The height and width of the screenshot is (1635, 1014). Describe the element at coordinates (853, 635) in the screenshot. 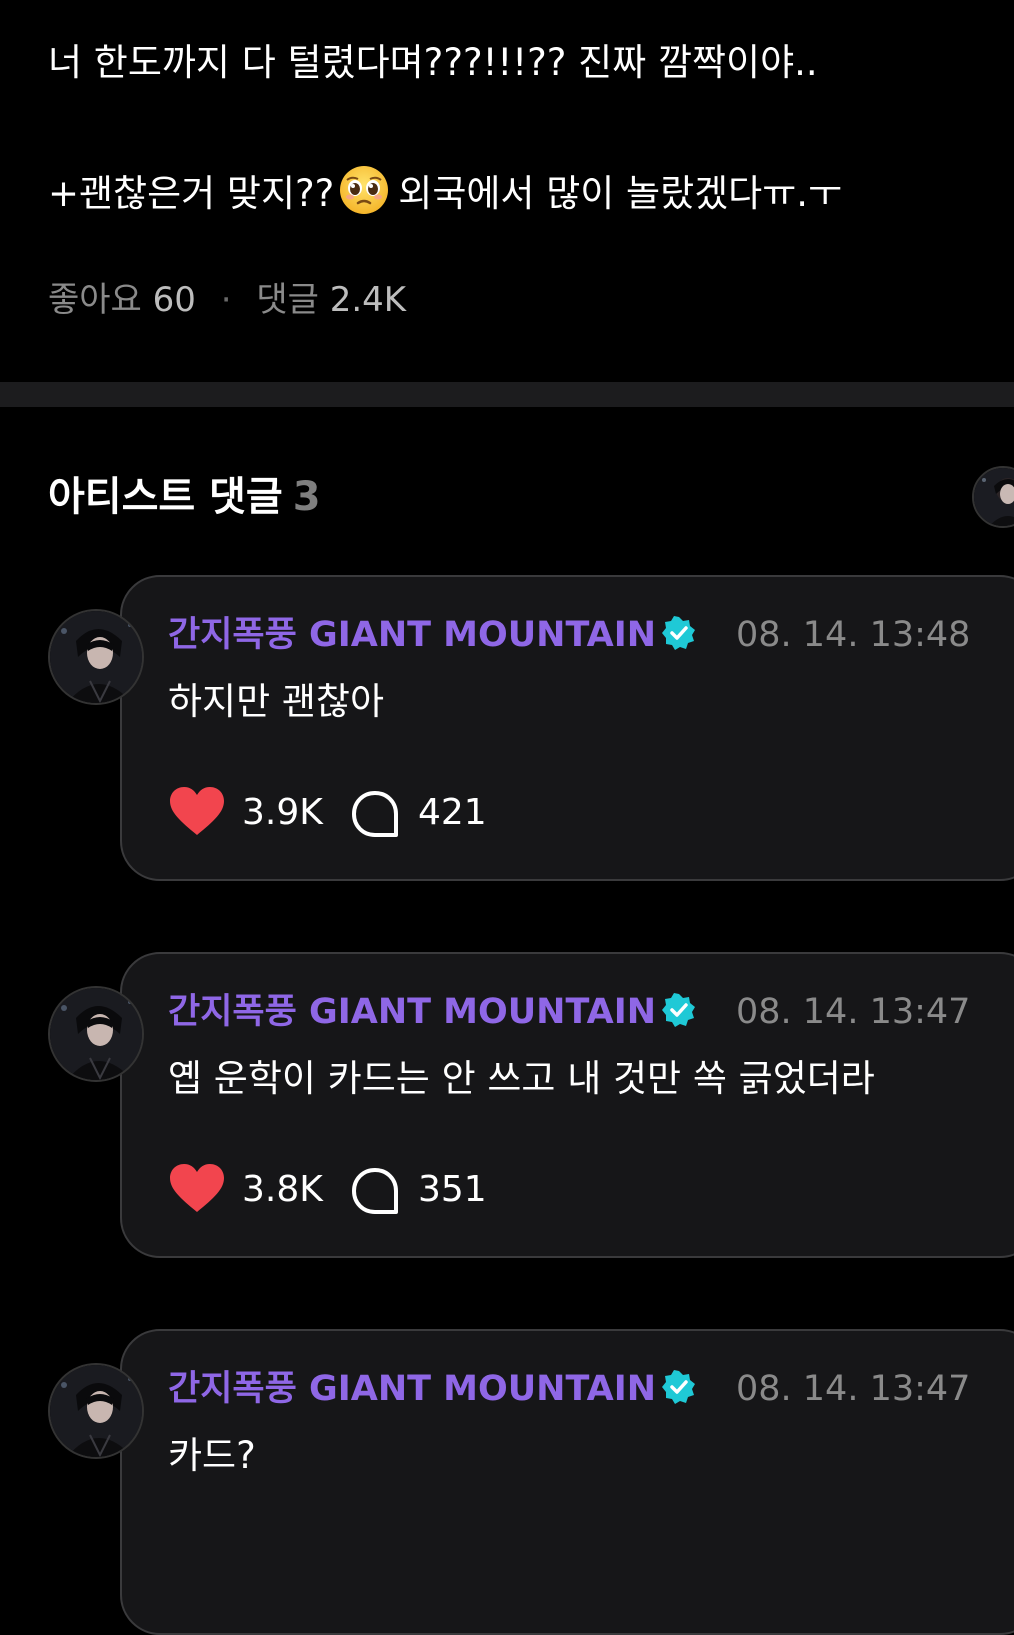

I see `comment-timestamp: 08. 14. 13:48` at that location.